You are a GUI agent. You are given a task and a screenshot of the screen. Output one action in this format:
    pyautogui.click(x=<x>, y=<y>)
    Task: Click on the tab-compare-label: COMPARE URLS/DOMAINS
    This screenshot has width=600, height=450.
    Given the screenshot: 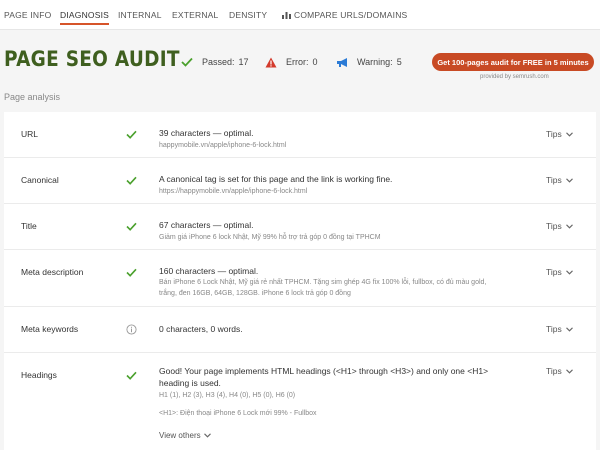 What is the action you would take?
    pyautogui.click(x=351, y=15)
    